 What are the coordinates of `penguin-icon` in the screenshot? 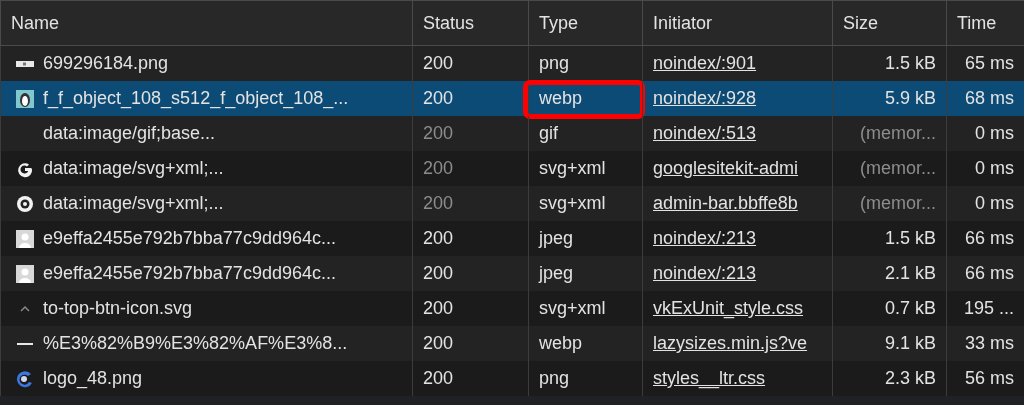 It's located at (25, 98).